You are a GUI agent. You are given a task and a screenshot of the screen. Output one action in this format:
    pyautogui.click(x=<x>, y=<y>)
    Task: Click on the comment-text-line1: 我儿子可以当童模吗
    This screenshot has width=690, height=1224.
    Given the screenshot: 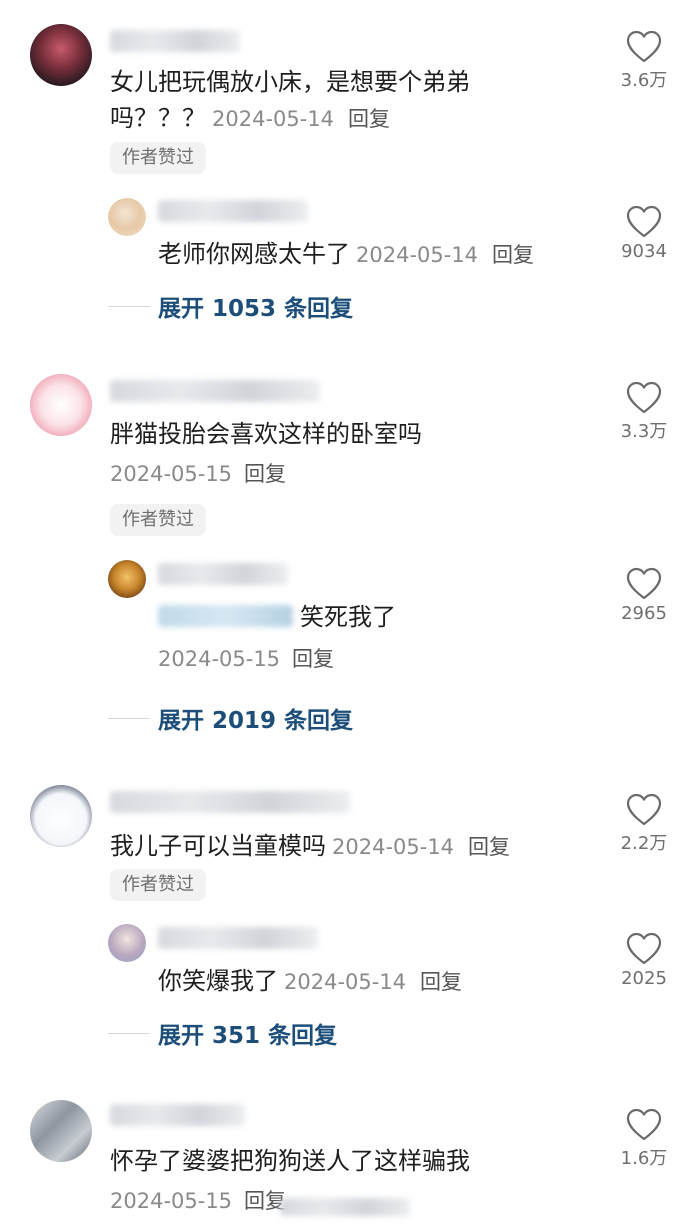 What is the action you would take?
    pyautogui.click(x=218, y=846)
    